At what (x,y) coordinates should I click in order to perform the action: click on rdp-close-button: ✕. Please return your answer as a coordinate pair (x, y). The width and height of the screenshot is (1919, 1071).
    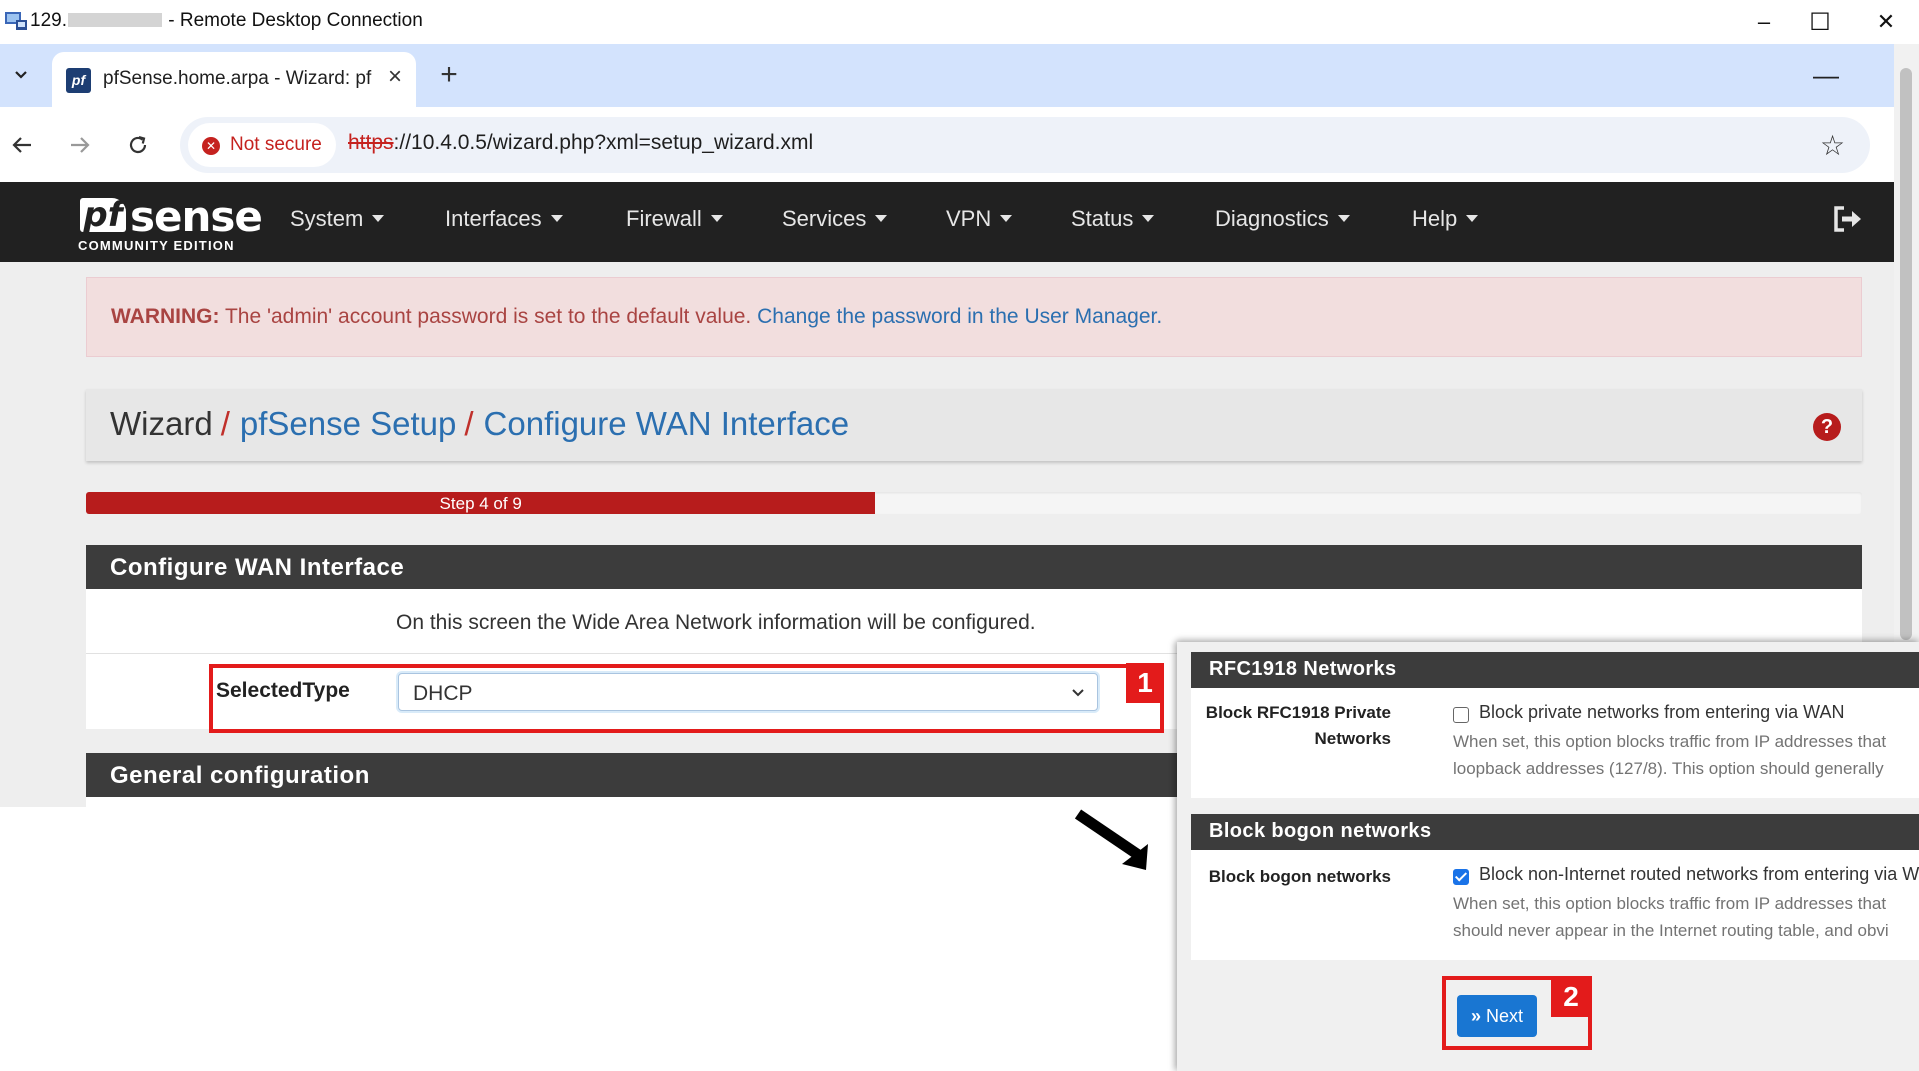
    Looking at the image, I should click on (1886, 22).